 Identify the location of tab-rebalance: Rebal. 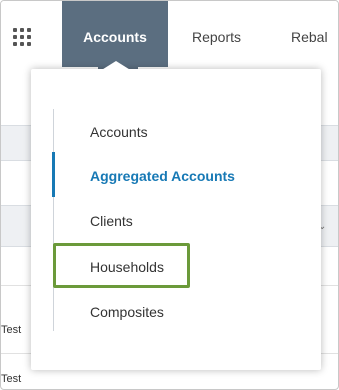
(309, 34).